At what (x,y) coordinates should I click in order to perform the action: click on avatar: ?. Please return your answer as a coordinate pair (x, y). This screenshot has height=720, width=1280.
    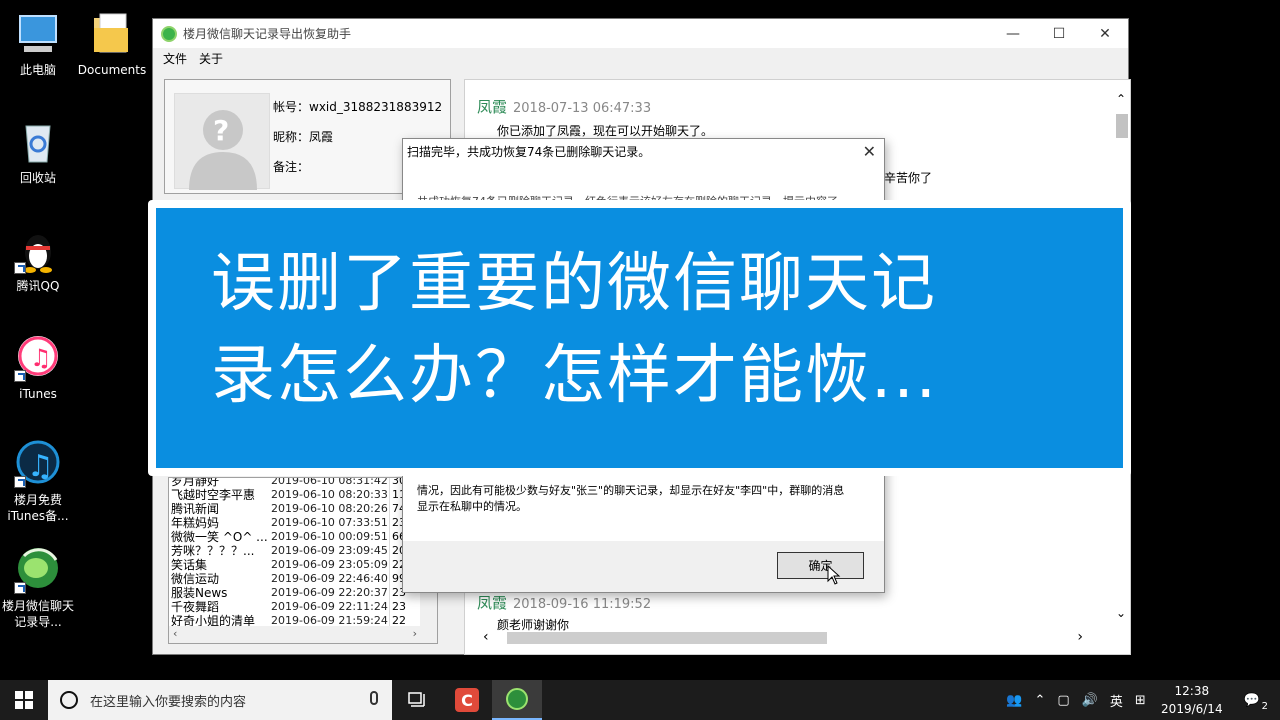
    Looking at the image, I should click on (222, 141).